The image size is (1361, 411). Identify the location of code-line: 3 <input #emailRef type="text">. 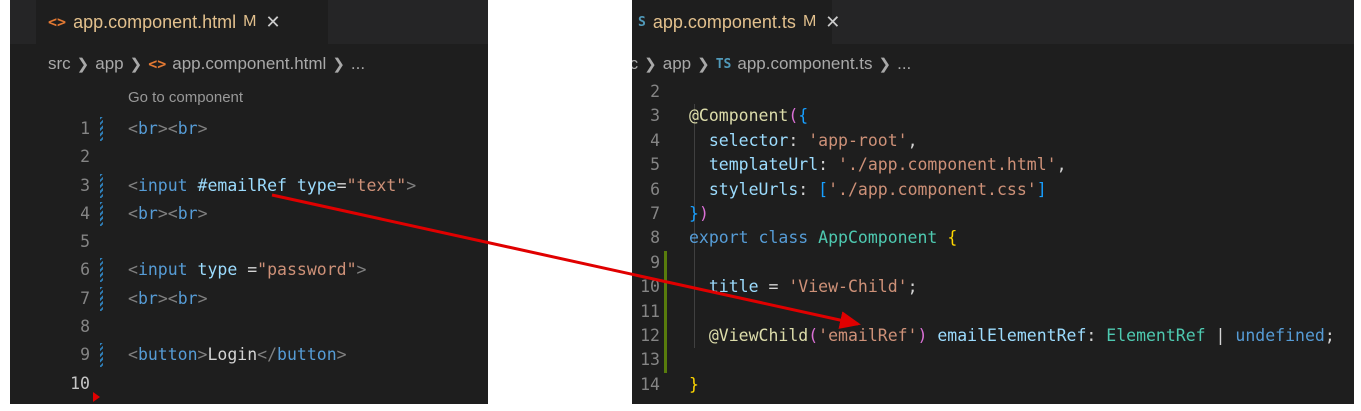
(249, 186).